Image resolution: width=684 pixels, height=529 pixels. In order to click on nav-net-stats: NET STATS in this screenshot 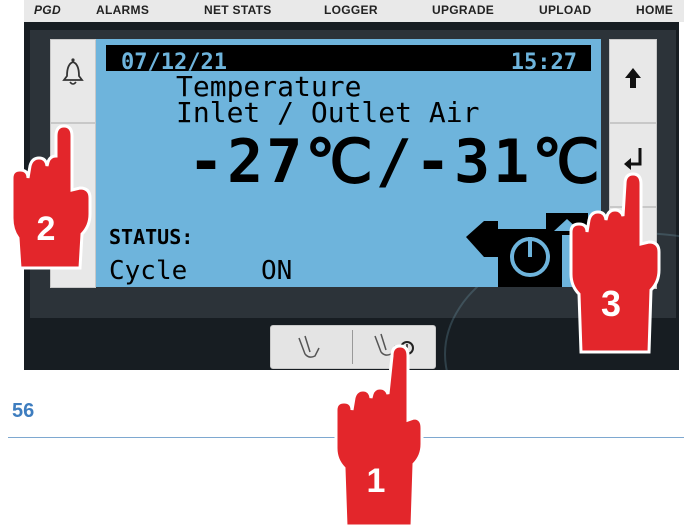, I will do `click(238, 10)`.